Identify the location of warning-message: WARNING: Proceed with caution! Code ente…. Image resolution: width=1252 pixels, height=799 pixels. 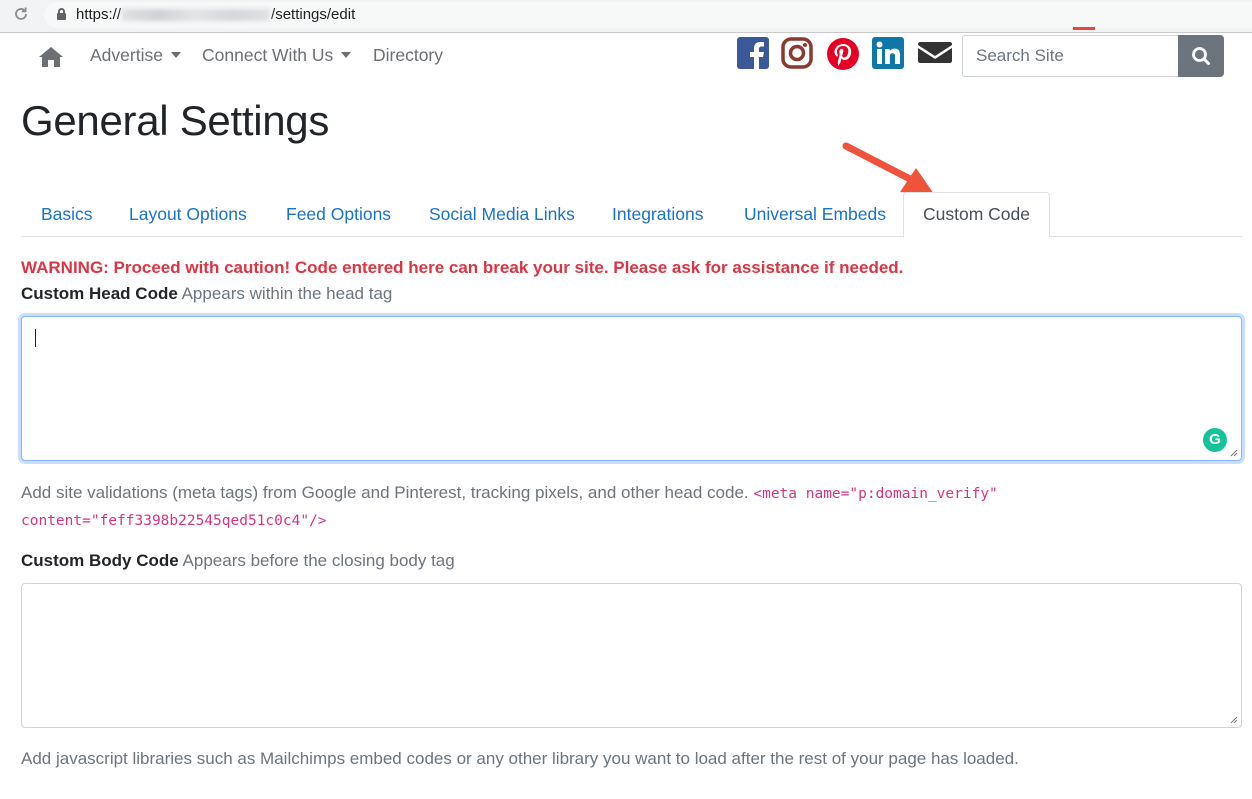
(462, 267).